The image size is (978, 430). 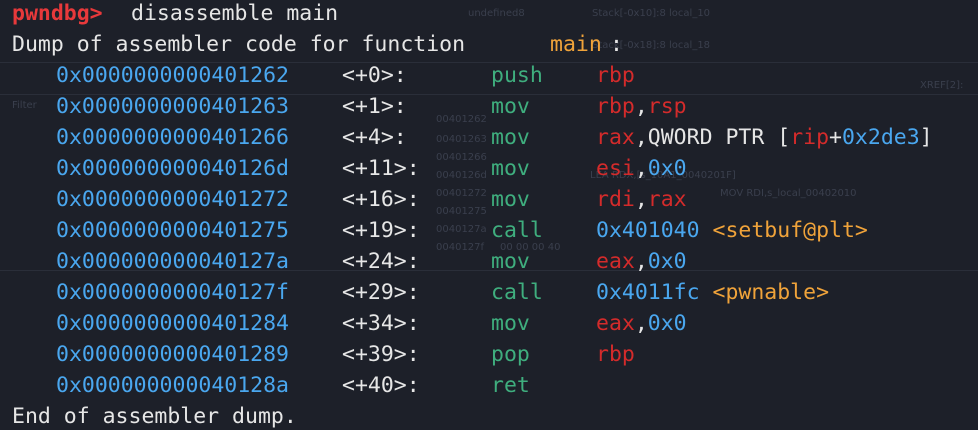 What do you see at coordinates (374, 75) in the screenshot?
I see `instruction-offset: <+0>:` at bounding box center [374, 75].